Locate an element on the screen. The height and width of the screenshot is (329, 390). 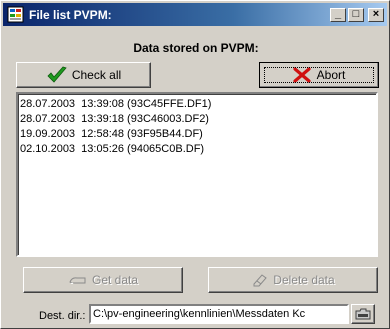
checkmark-icon is located at coordinates (57, 75).